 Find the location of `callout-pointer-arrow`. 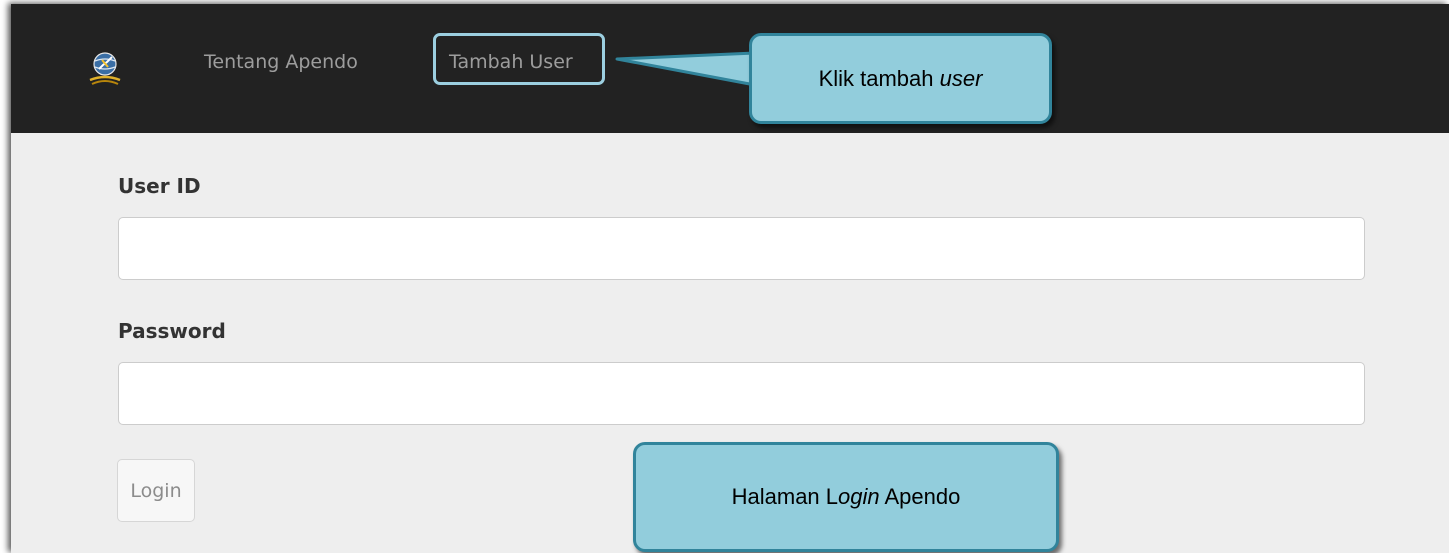

callout-pointer-arrow is located at coordinates (686, 69).